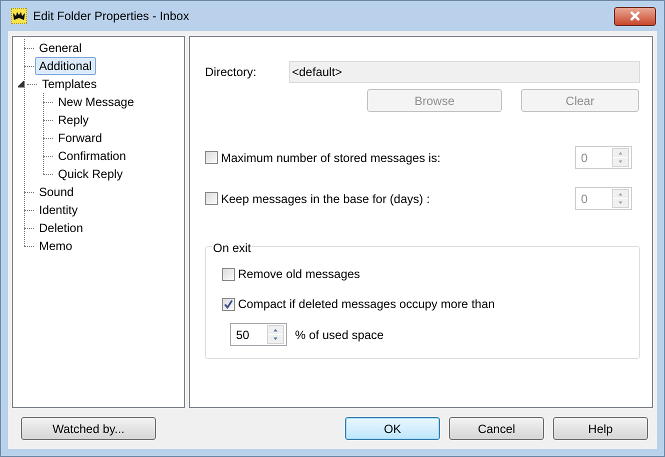 This screenshot has width=665, height=457. What do you see at coordinates (325, 199) in the screenshot?
I see `option-label: Keep messages in the base for (days) :` at bounding box center [325, 199].